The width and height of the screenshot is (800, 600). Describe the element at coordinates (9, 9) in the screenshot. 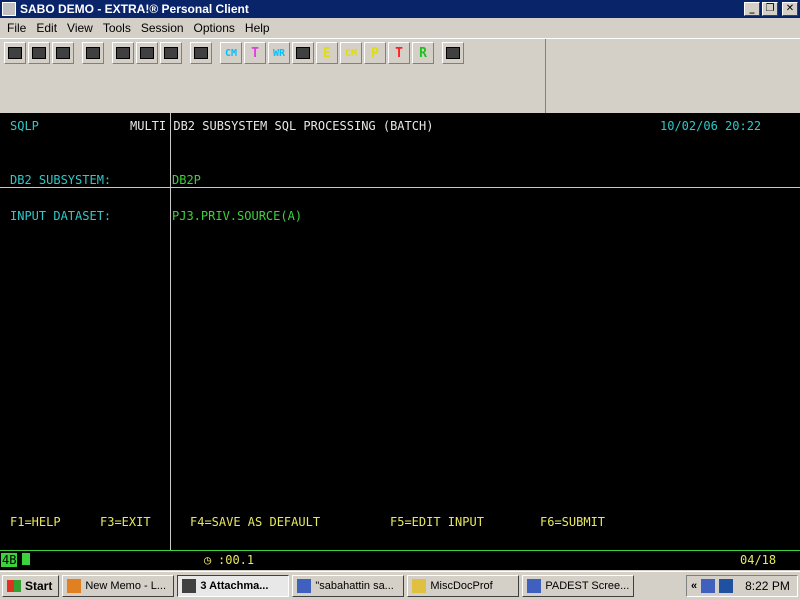

I see `app-icon` at that location.